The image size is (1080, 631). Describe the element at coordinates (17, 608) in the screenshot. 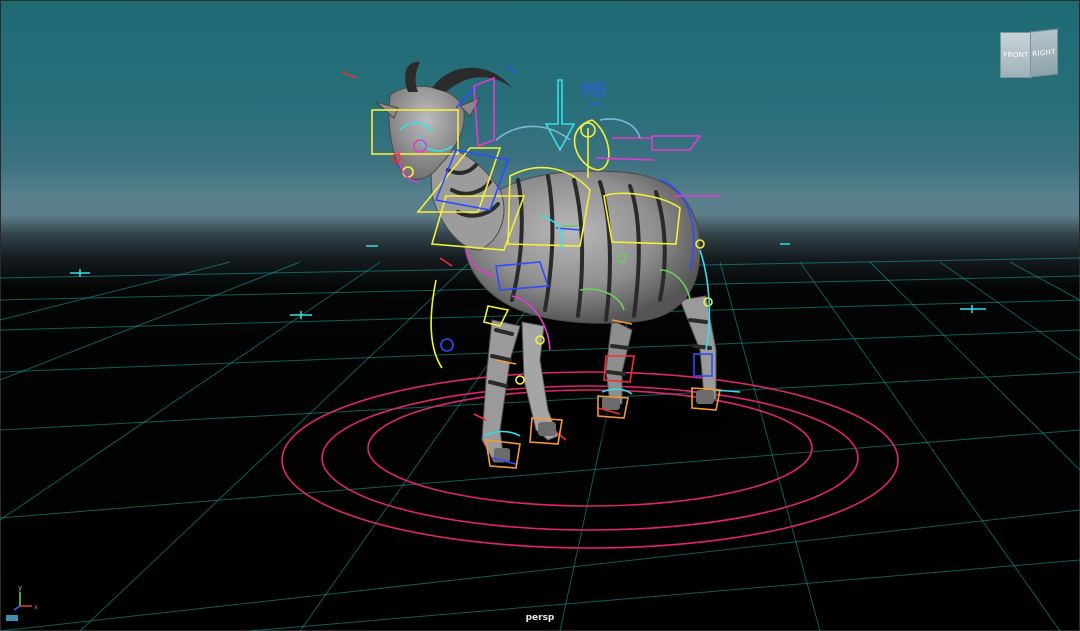

I see `z-axis-icon` at that location.